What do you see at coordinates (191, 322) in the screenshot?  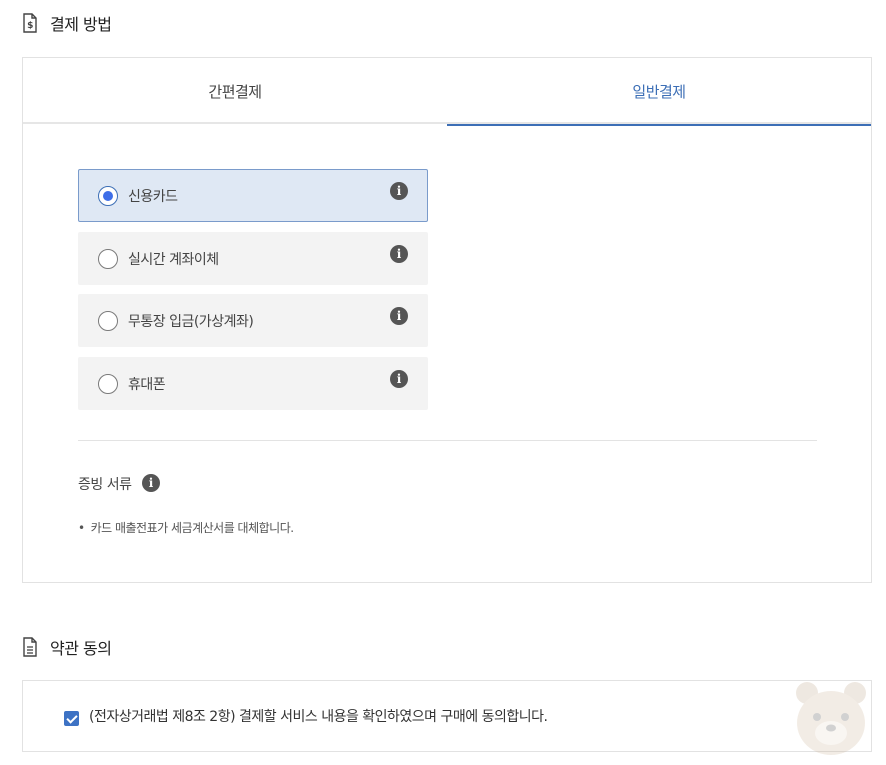 I see `payment-method-label: 무통장 입금(가상계좌)` at bounding box center [191, 322].